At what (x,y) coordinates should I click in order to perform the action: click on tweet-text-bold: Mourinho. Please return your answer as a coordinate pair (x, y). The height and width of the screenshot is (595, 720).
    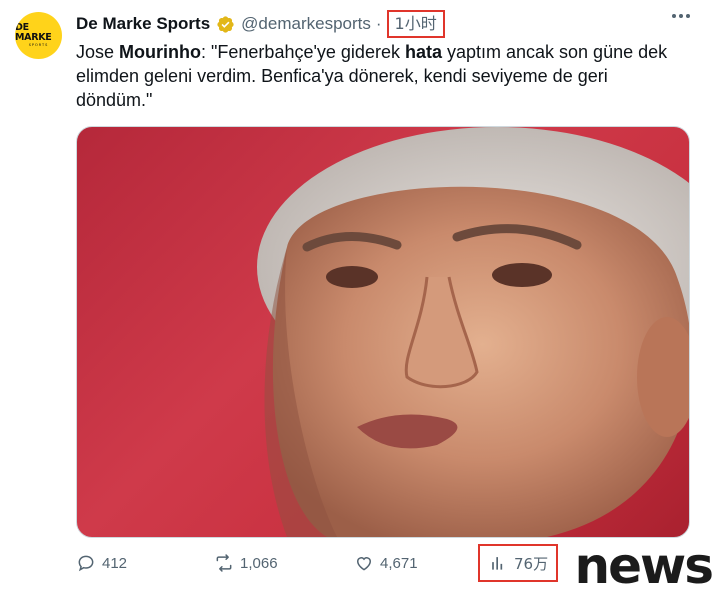
    Looking at the image, I should click on (160, 52).